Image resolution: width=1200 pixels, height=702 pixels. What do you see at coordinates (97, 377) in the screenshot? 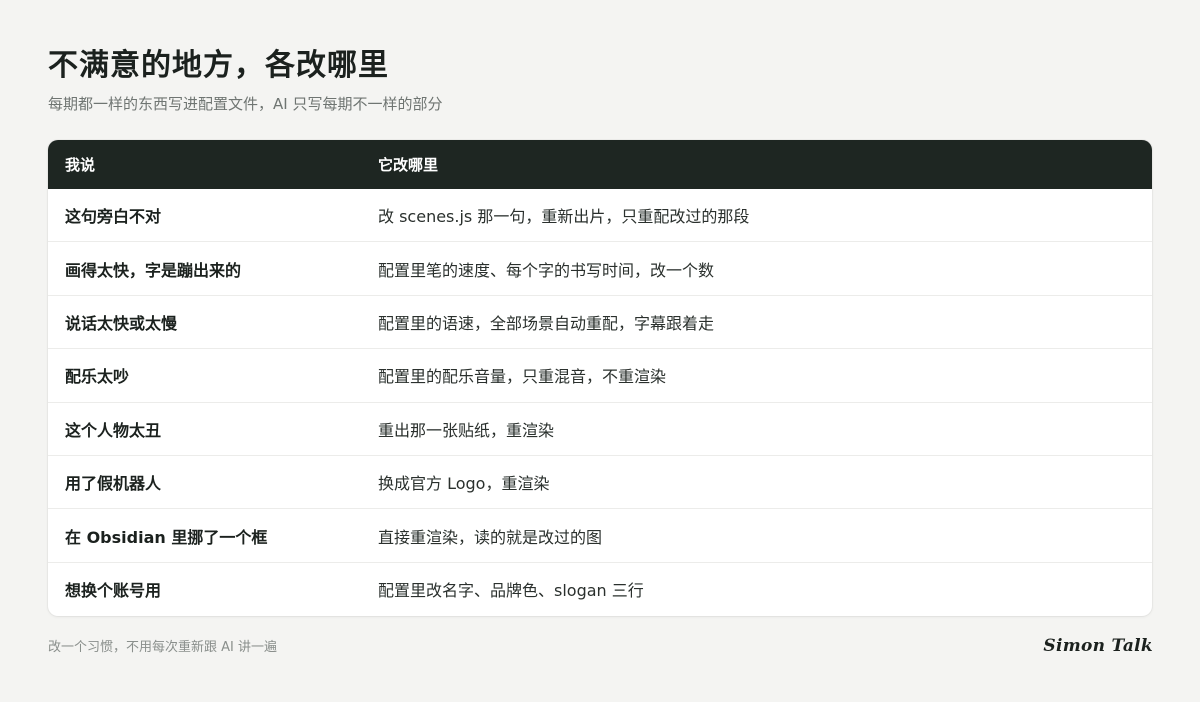
I see `row-complaint: 配乐太吵` at bounding box center [97, 377].